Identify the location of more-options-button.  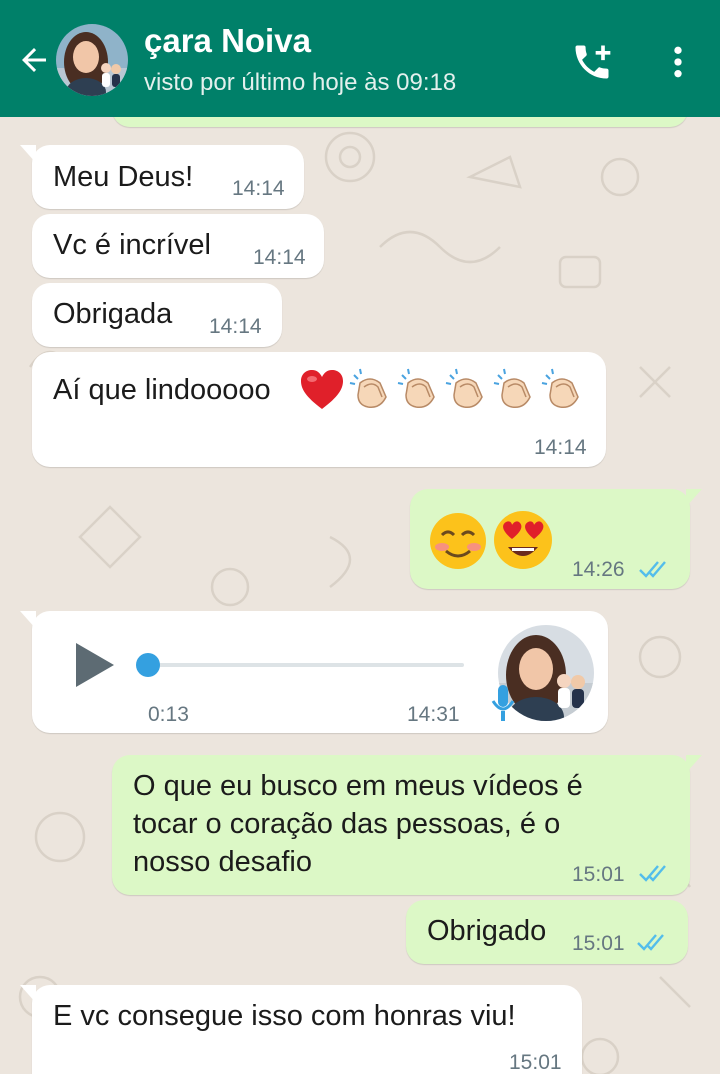
(678, 62).